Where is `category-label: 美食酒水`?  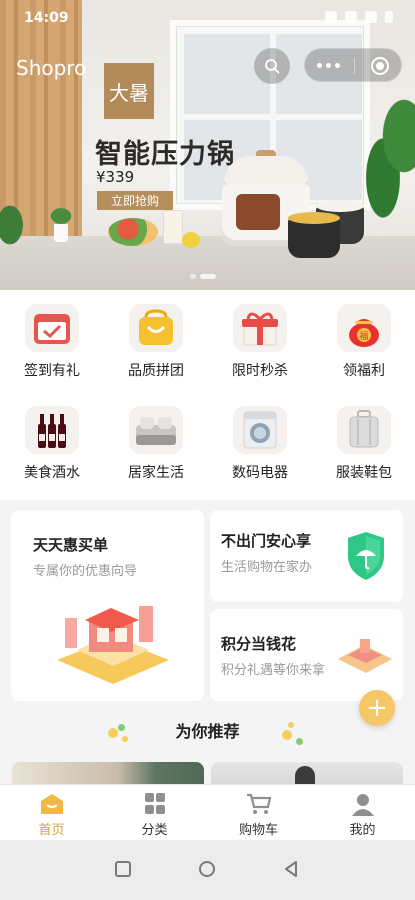
category-label: 美食酒水 is located at coordinates (52, 473).